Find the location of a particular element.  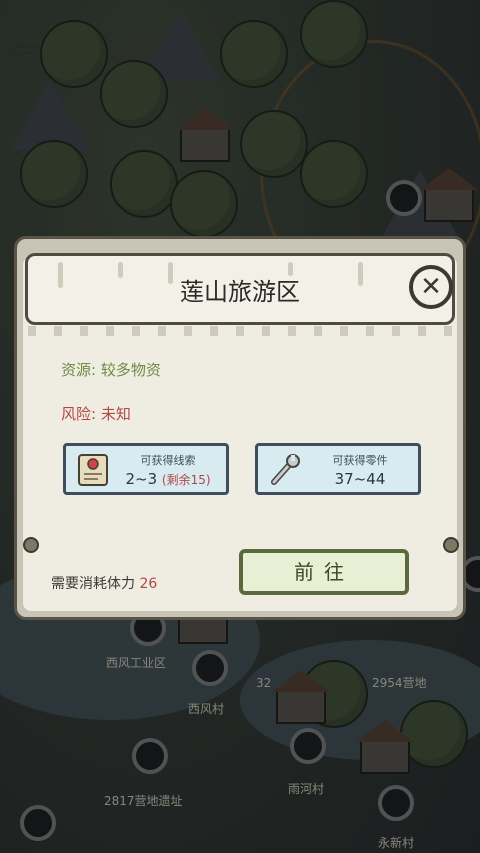

close-icon: ✕ is located at coordinates (431, 287).